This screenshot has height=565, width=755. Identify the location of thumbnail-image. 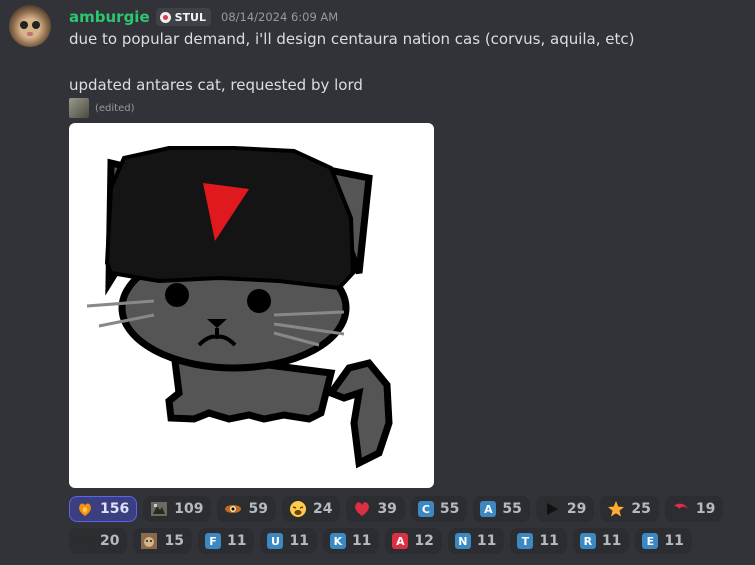
(79, 108).